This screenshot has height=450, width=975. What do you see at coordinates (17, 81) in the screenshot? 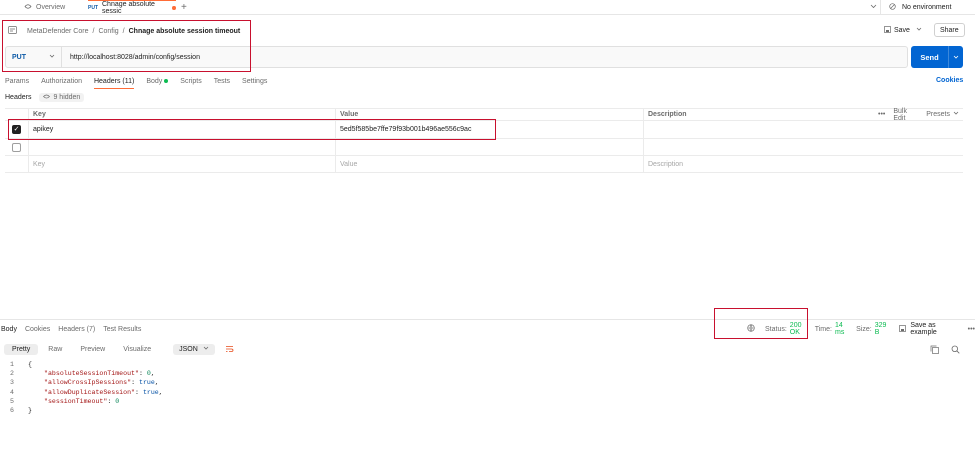
I see `tab-params: Params` at bounding box center [17, 81].